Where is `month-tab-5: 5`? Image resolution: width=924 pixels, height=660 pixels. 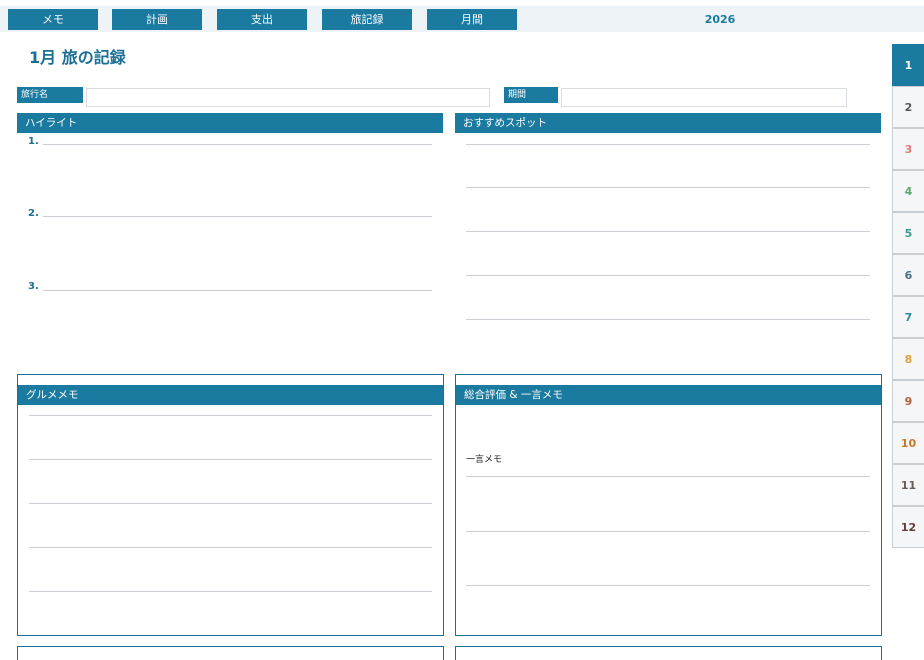 month-tab-5: 5 is located at coordinates (908, 233).